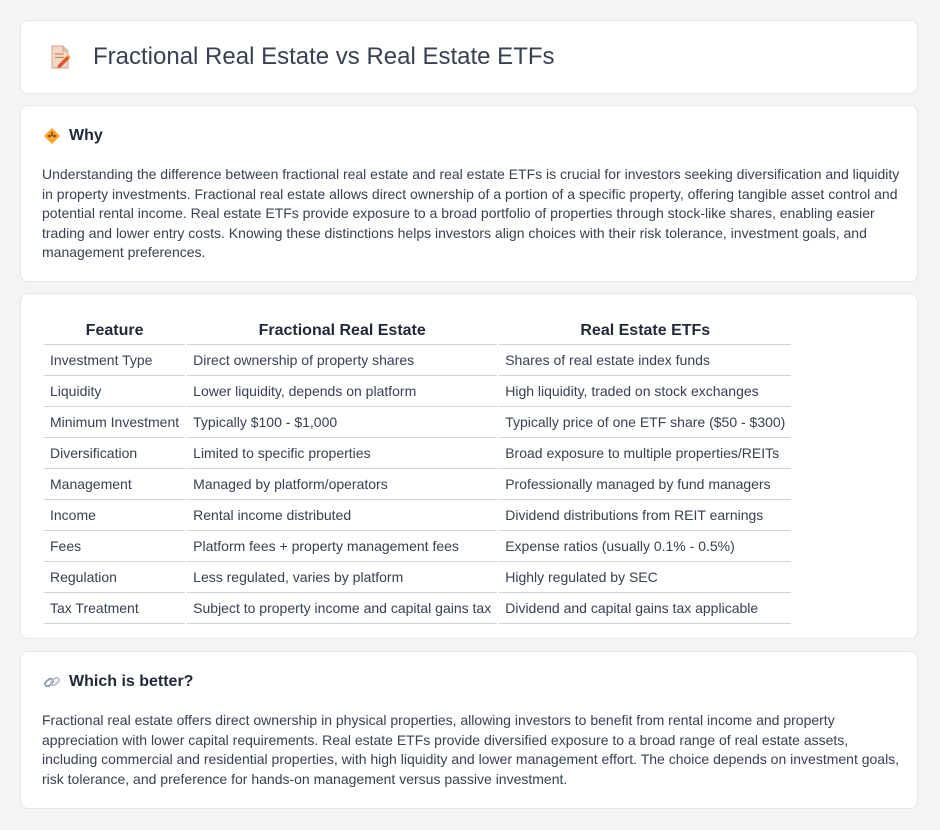  What do you see at coordinates (645, 360) in the screenshot?
I see `etf-cell: Shares of real estate index funds` at bounding box center [645, 360].